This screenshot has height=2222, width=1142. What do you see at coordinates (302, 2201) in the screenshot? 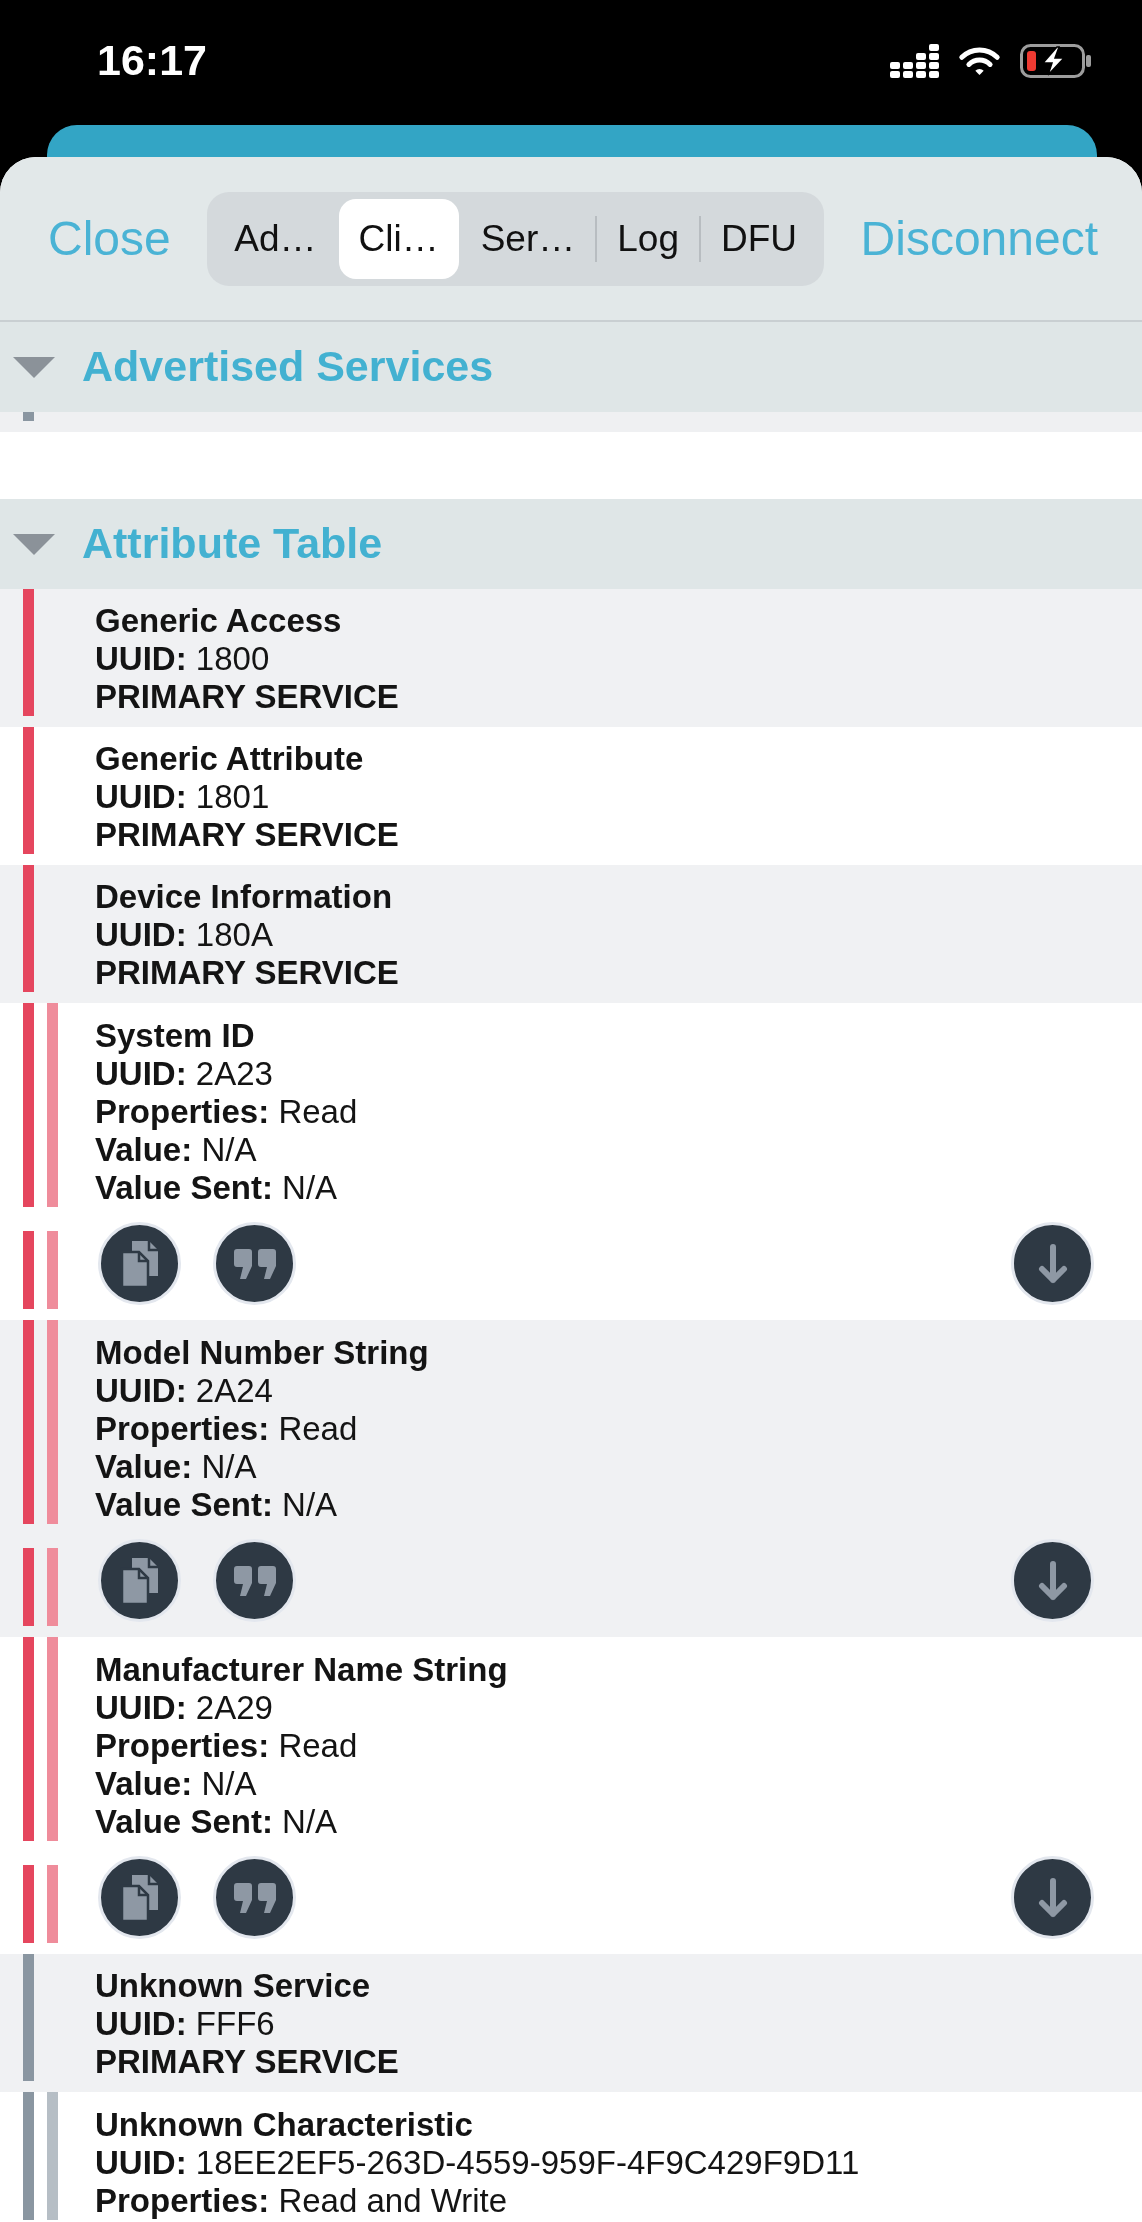
I see `detail-text: Properties: Read and Write` at bounding box center [302, 2201].